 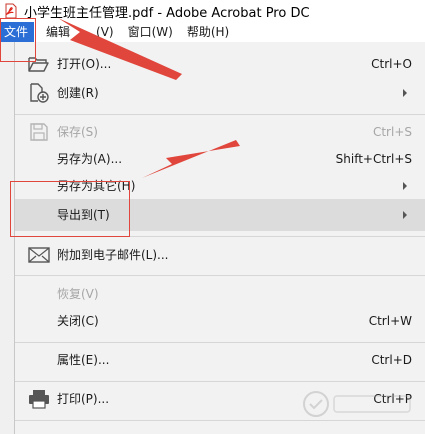 I want to click on watermark-logo, so click(x=357, y=404).